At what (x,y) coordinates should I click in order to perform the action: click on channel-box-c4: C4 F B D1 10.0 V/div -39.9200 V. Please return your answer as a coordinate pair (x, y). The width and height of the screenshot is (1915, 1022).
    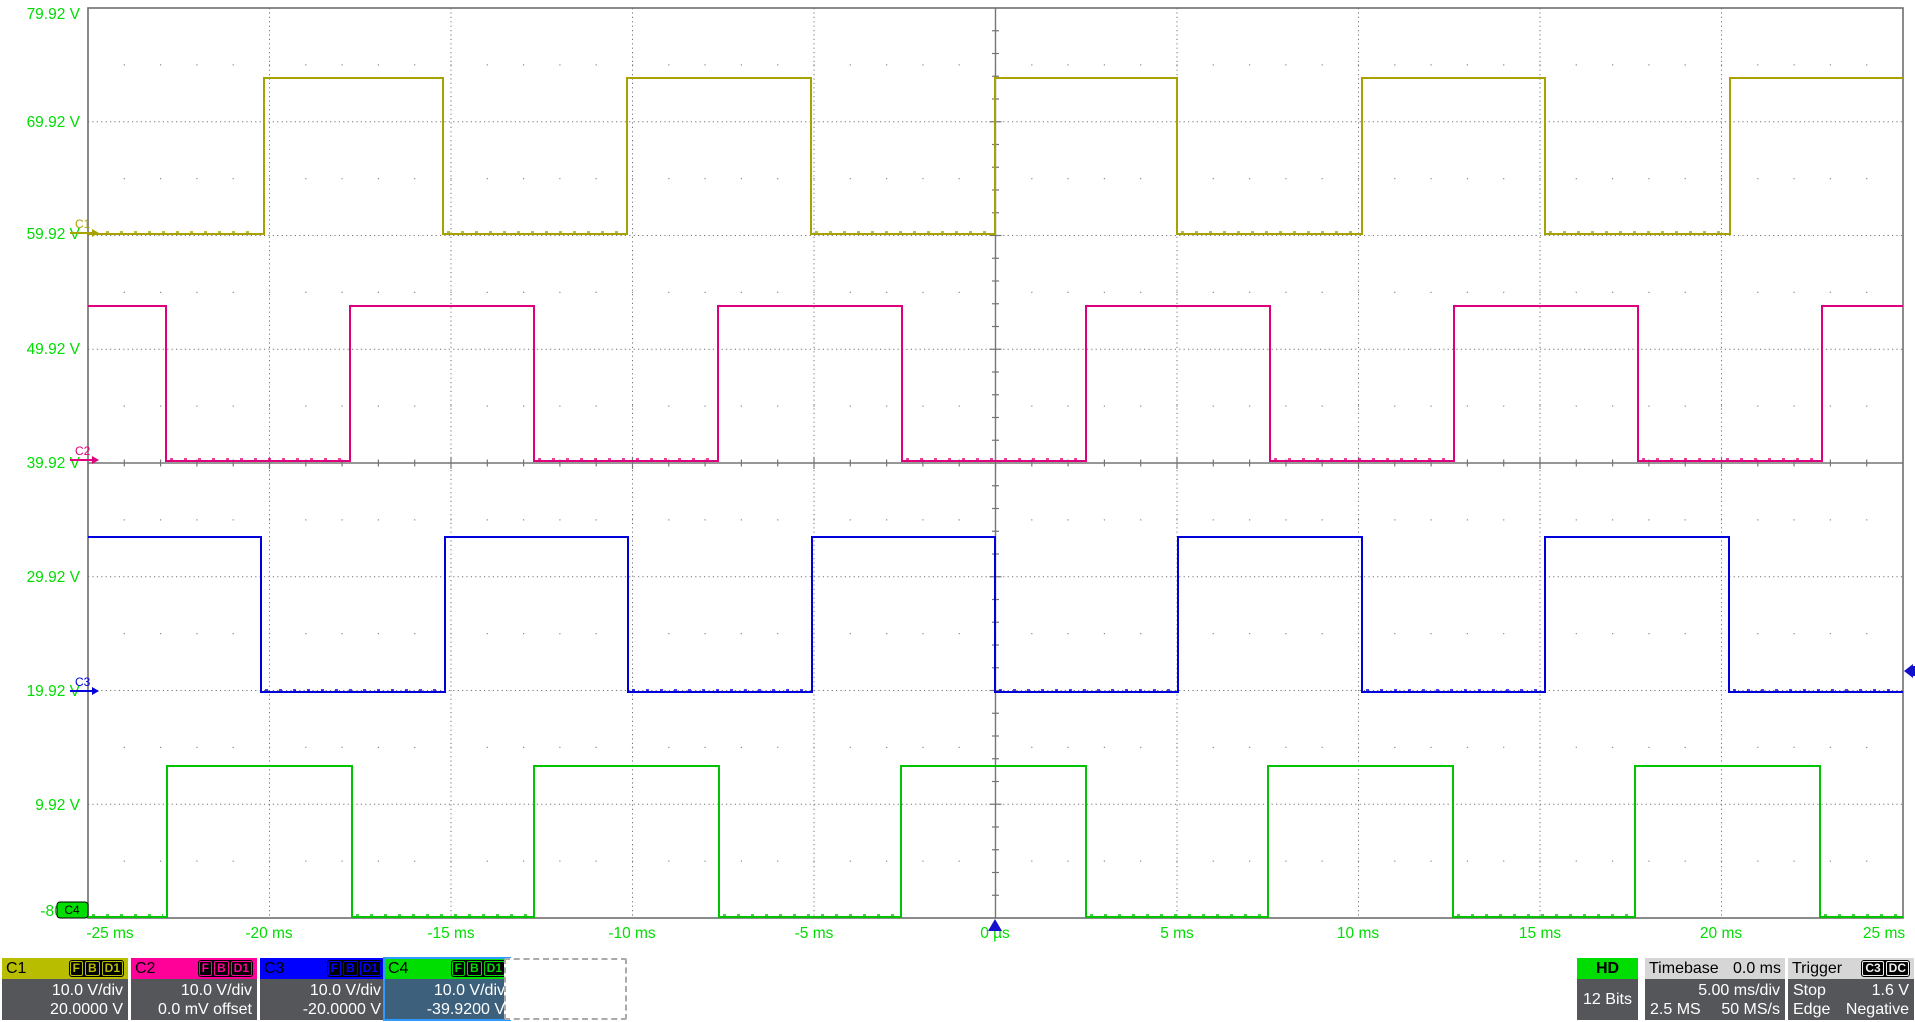
    Looking at the image, I should click on (447, 989).